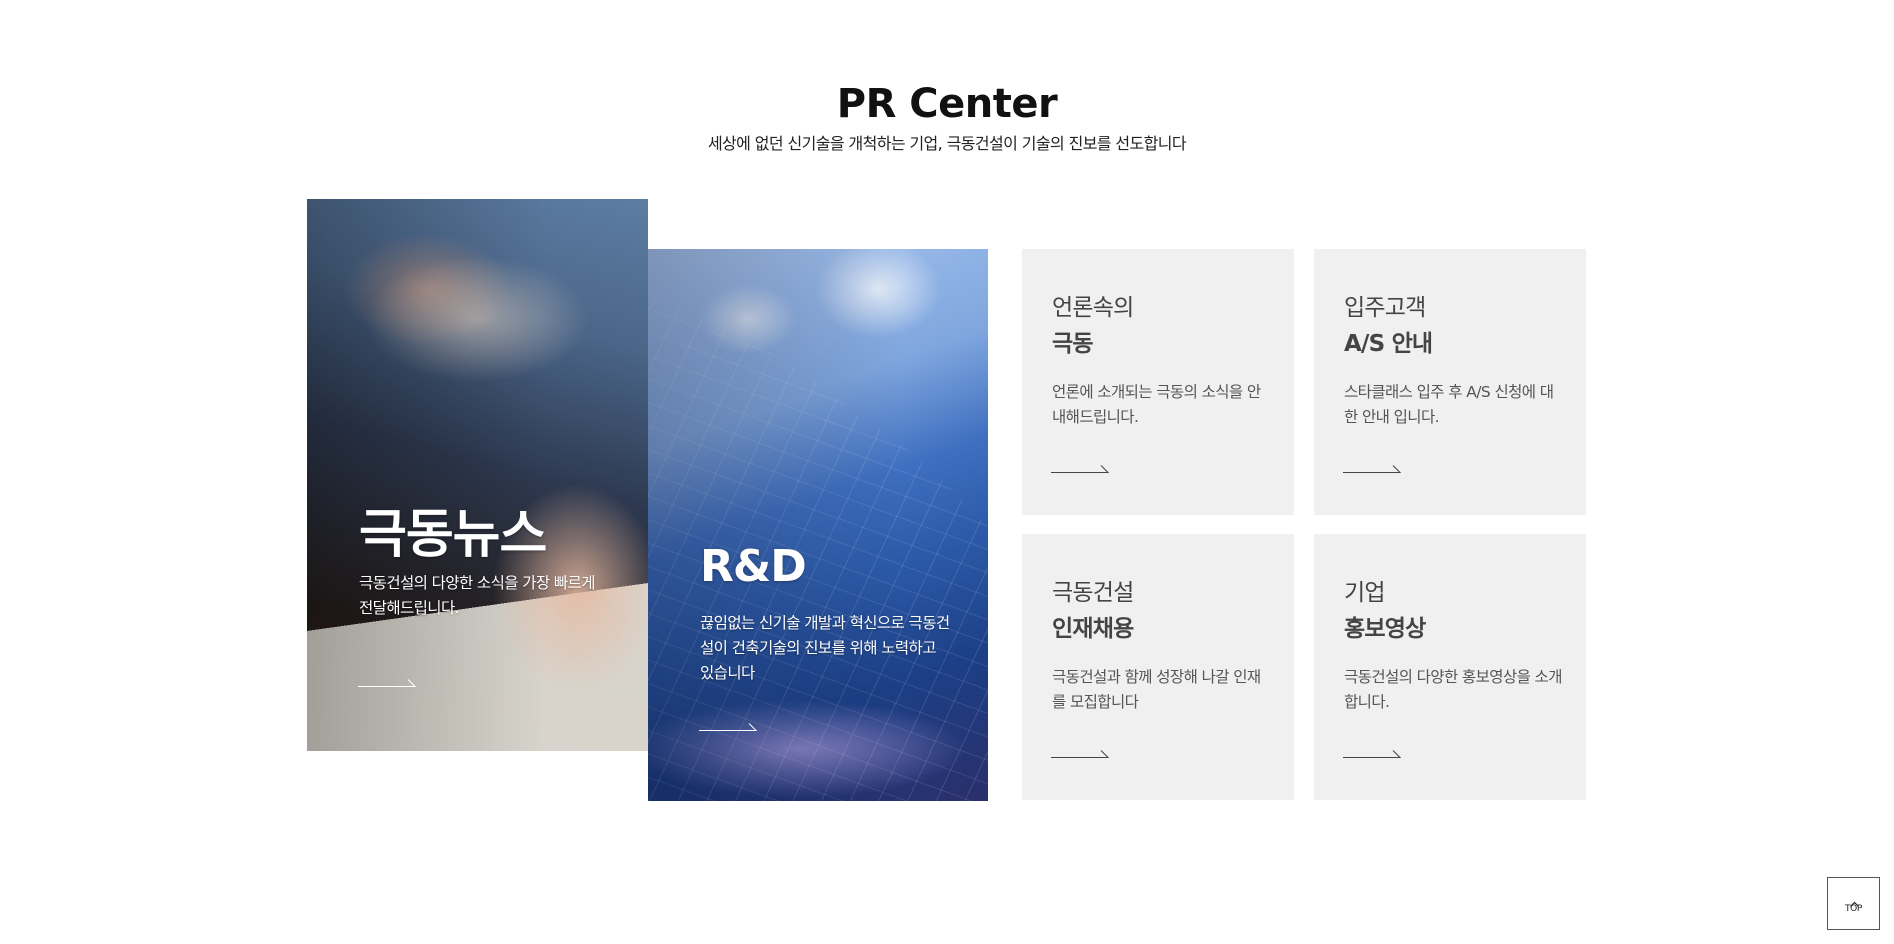 This screenshot has height=944, width=1894. I want to click on section-title: PR Center, so click(947, 104).